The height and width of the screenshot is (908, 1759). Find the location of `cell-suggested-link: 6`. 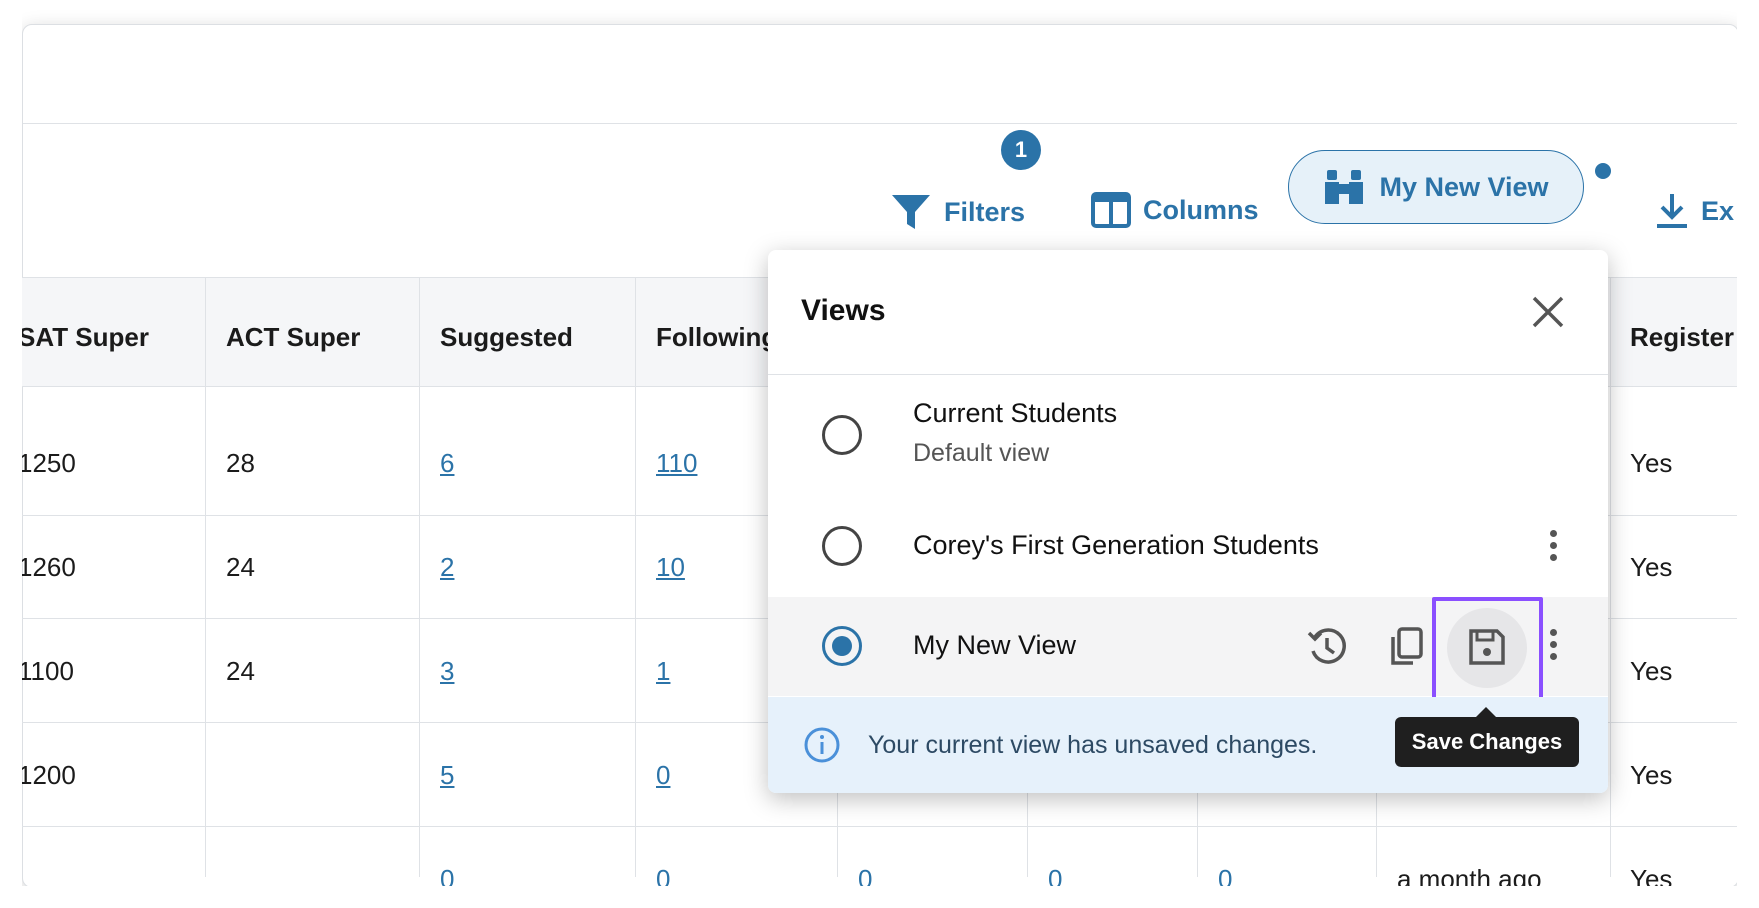

cell-suggested-link: 6 is located at coordinates (447, 463).